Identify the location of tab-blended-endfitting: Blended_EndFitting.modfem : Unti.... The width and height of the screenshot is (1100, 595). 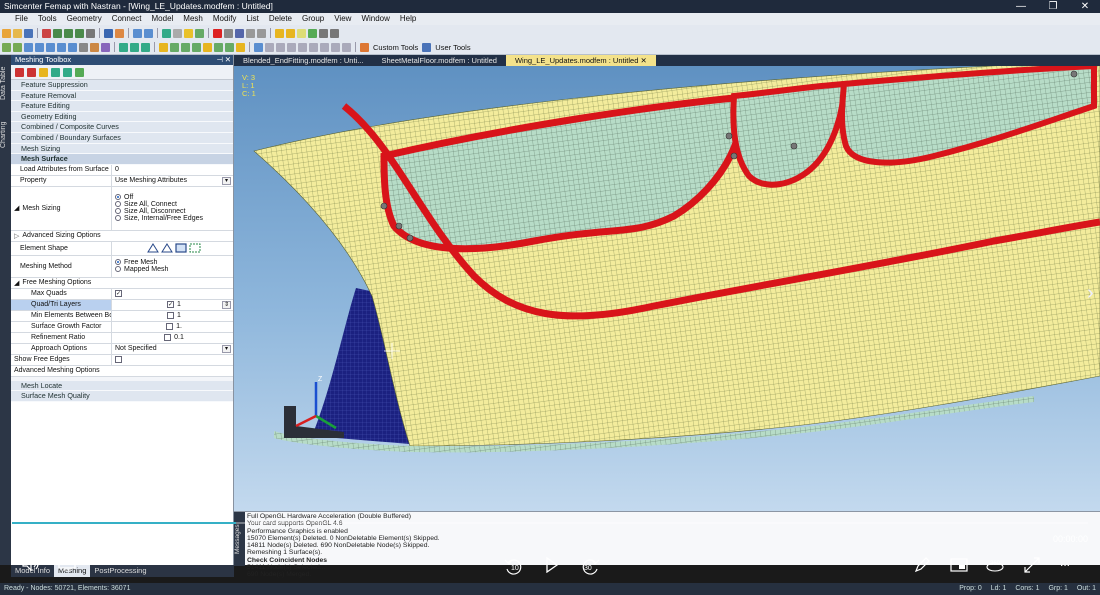
(303, 60).